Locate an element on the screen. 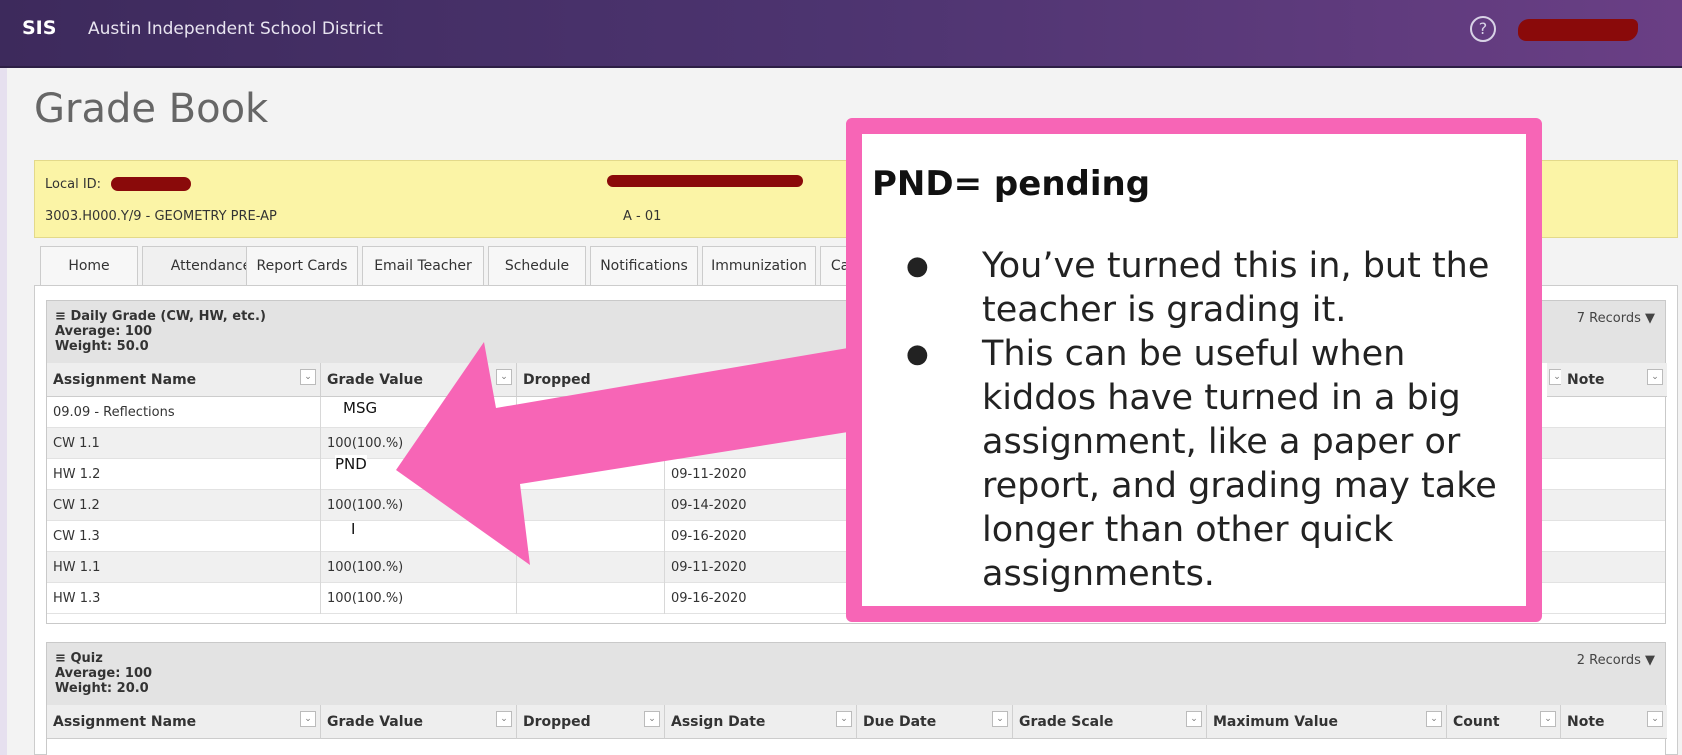  section-weight: Weight: 20.0 is located at coordinates (102, 688).